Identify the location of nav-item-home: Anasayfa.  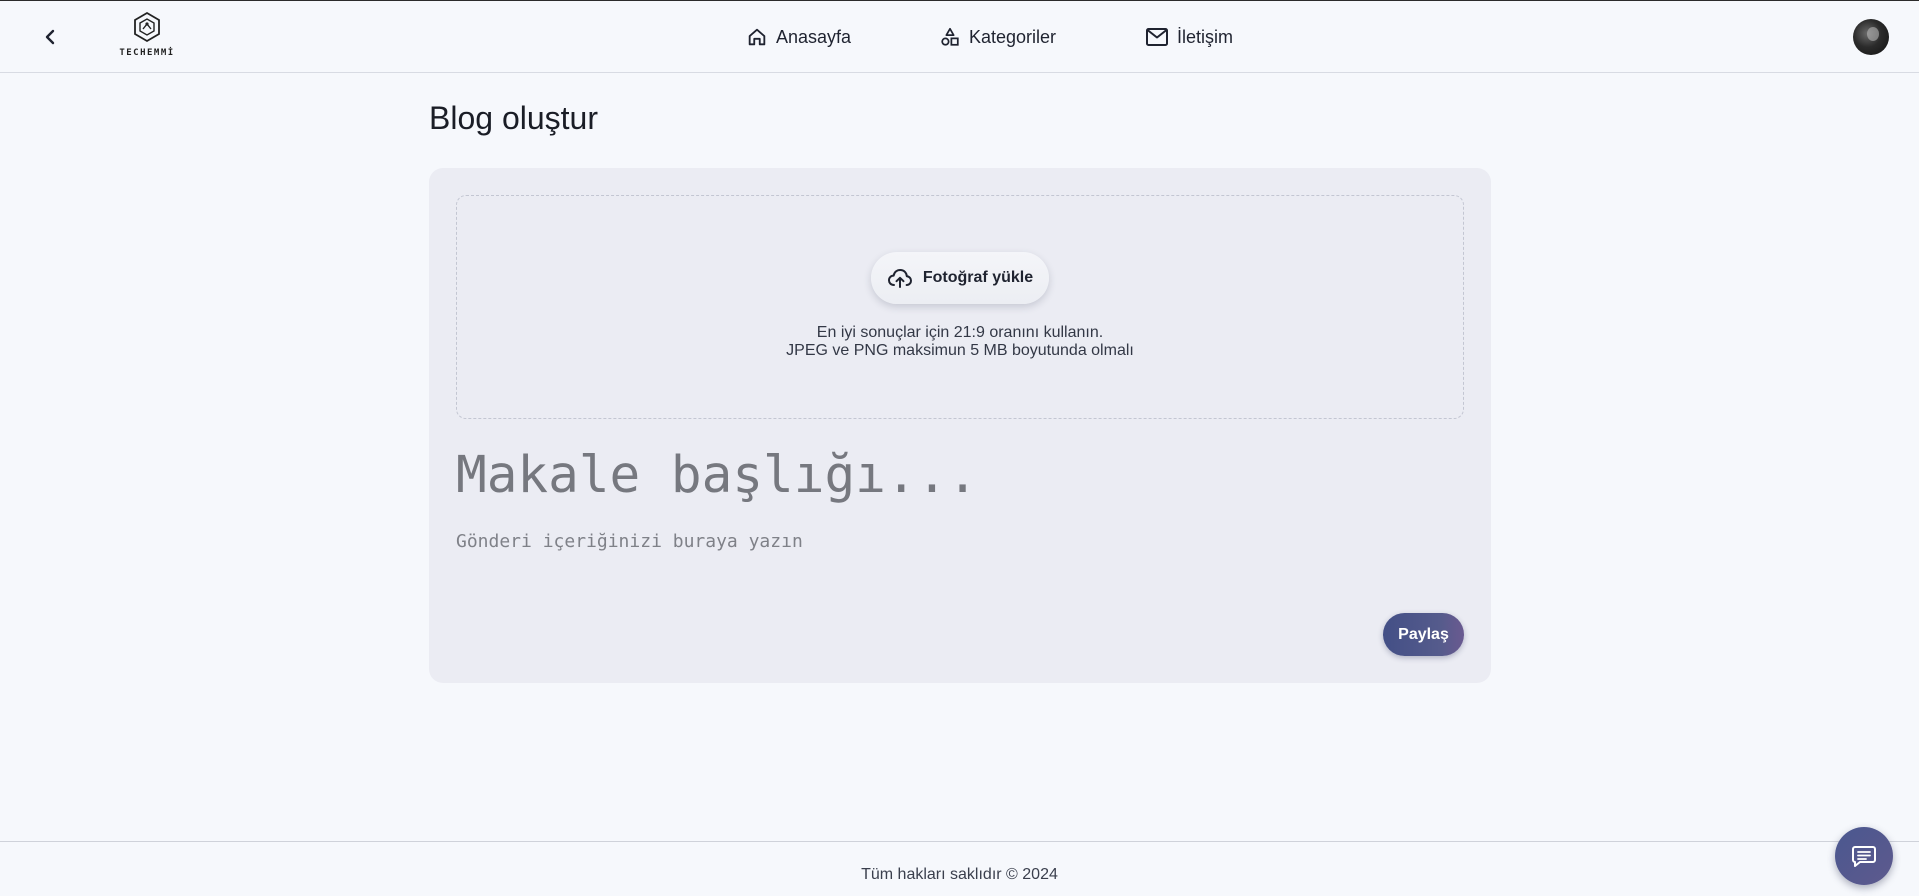
(798, 37).